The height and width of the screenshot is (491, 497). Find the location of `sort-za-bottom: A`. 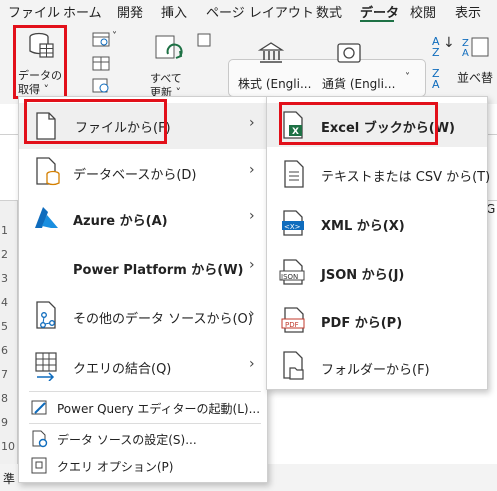

sort-za-bottom: A is located at coordinates (436, 84).